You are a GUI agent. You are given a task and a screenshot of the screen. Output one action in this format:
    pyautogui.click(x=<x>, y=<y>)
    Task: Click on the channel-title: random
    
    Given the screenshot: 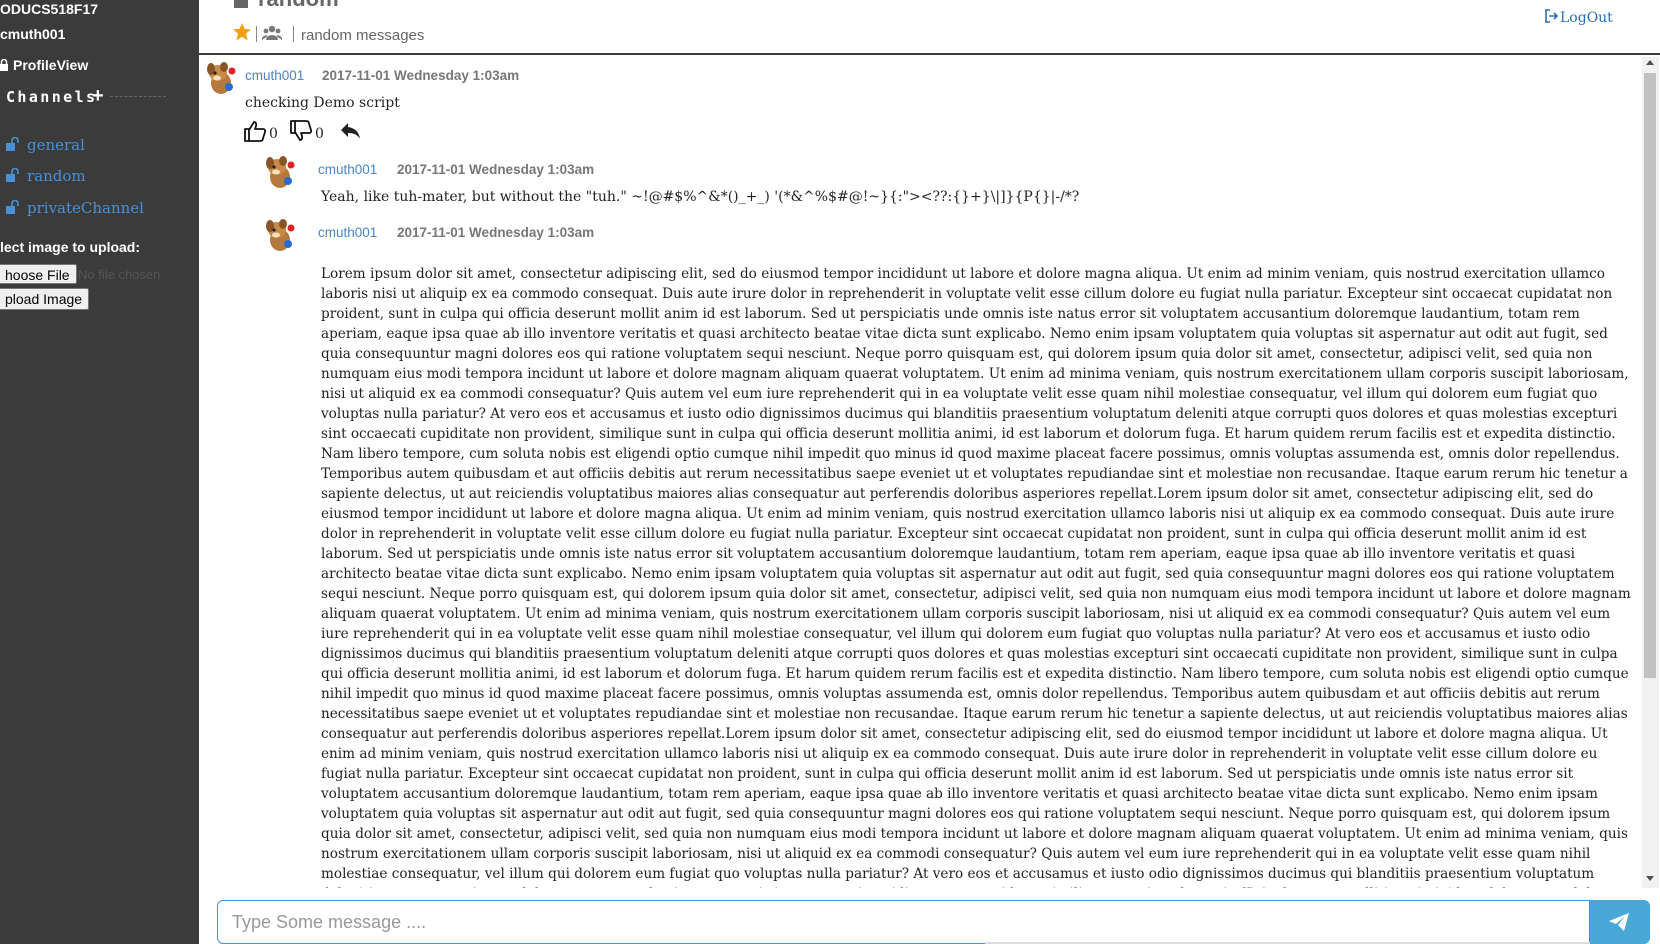 What is the action you would take?
    pyautogui.click(x=298, y=6)
    